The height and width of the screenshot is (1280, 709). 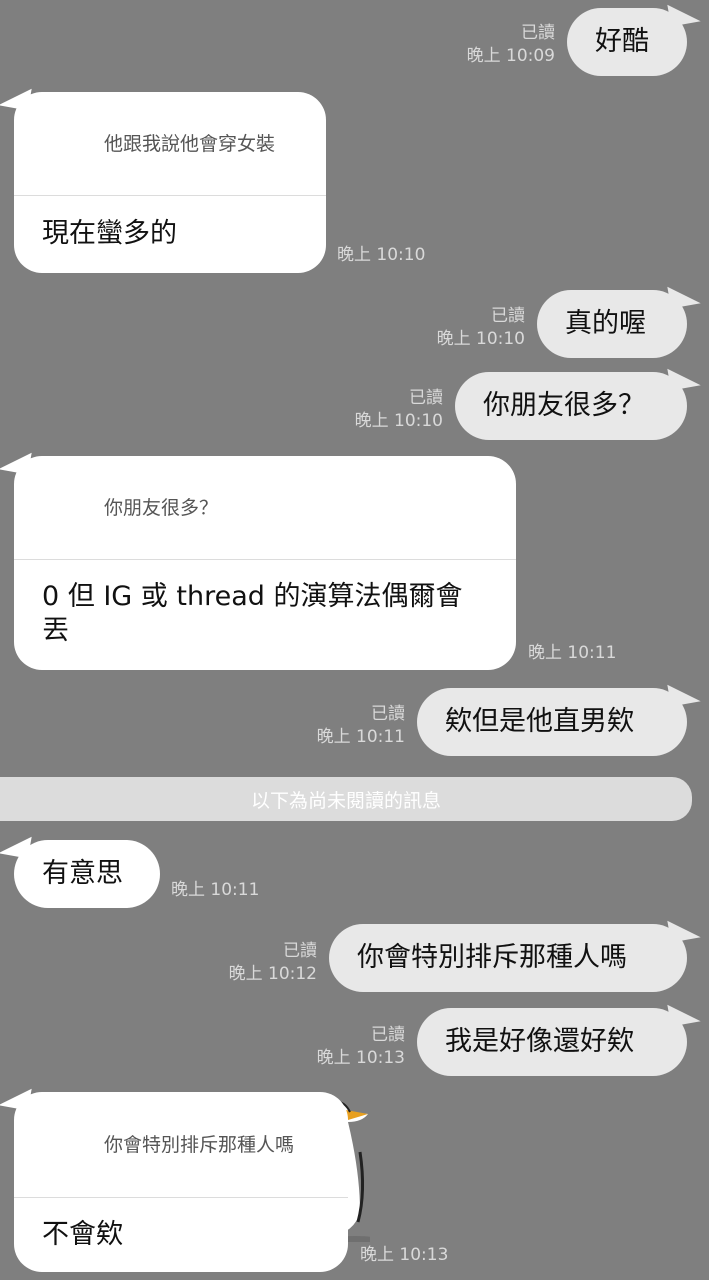 What do you see at coordinates (539, 1041) in the screenshot?
I see `message-text: 我是好像還好欸` at bounding box center [539, 1041].